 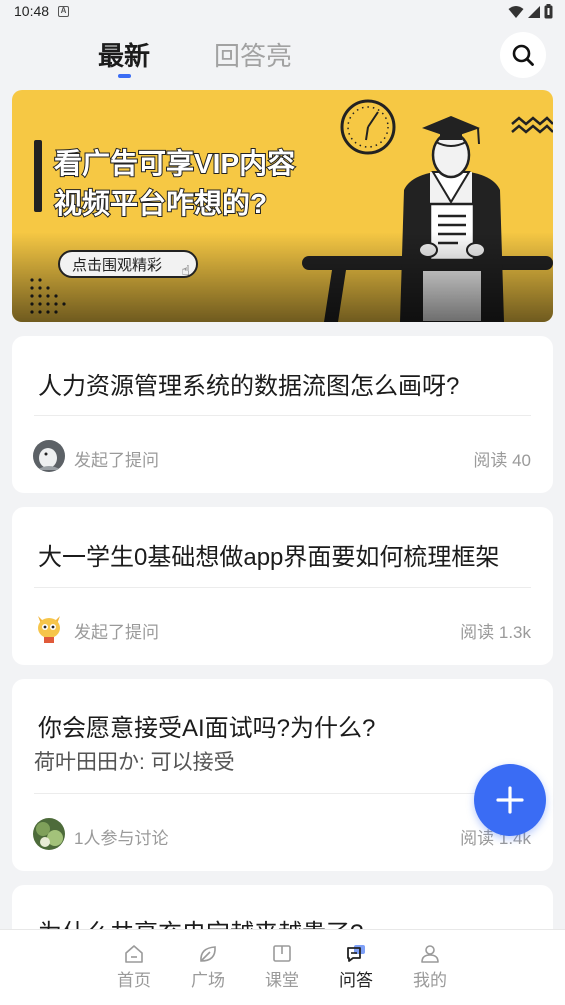 I want to click on banner-headline-2: 视频平台咋想的?, so click(x=160, y=203).